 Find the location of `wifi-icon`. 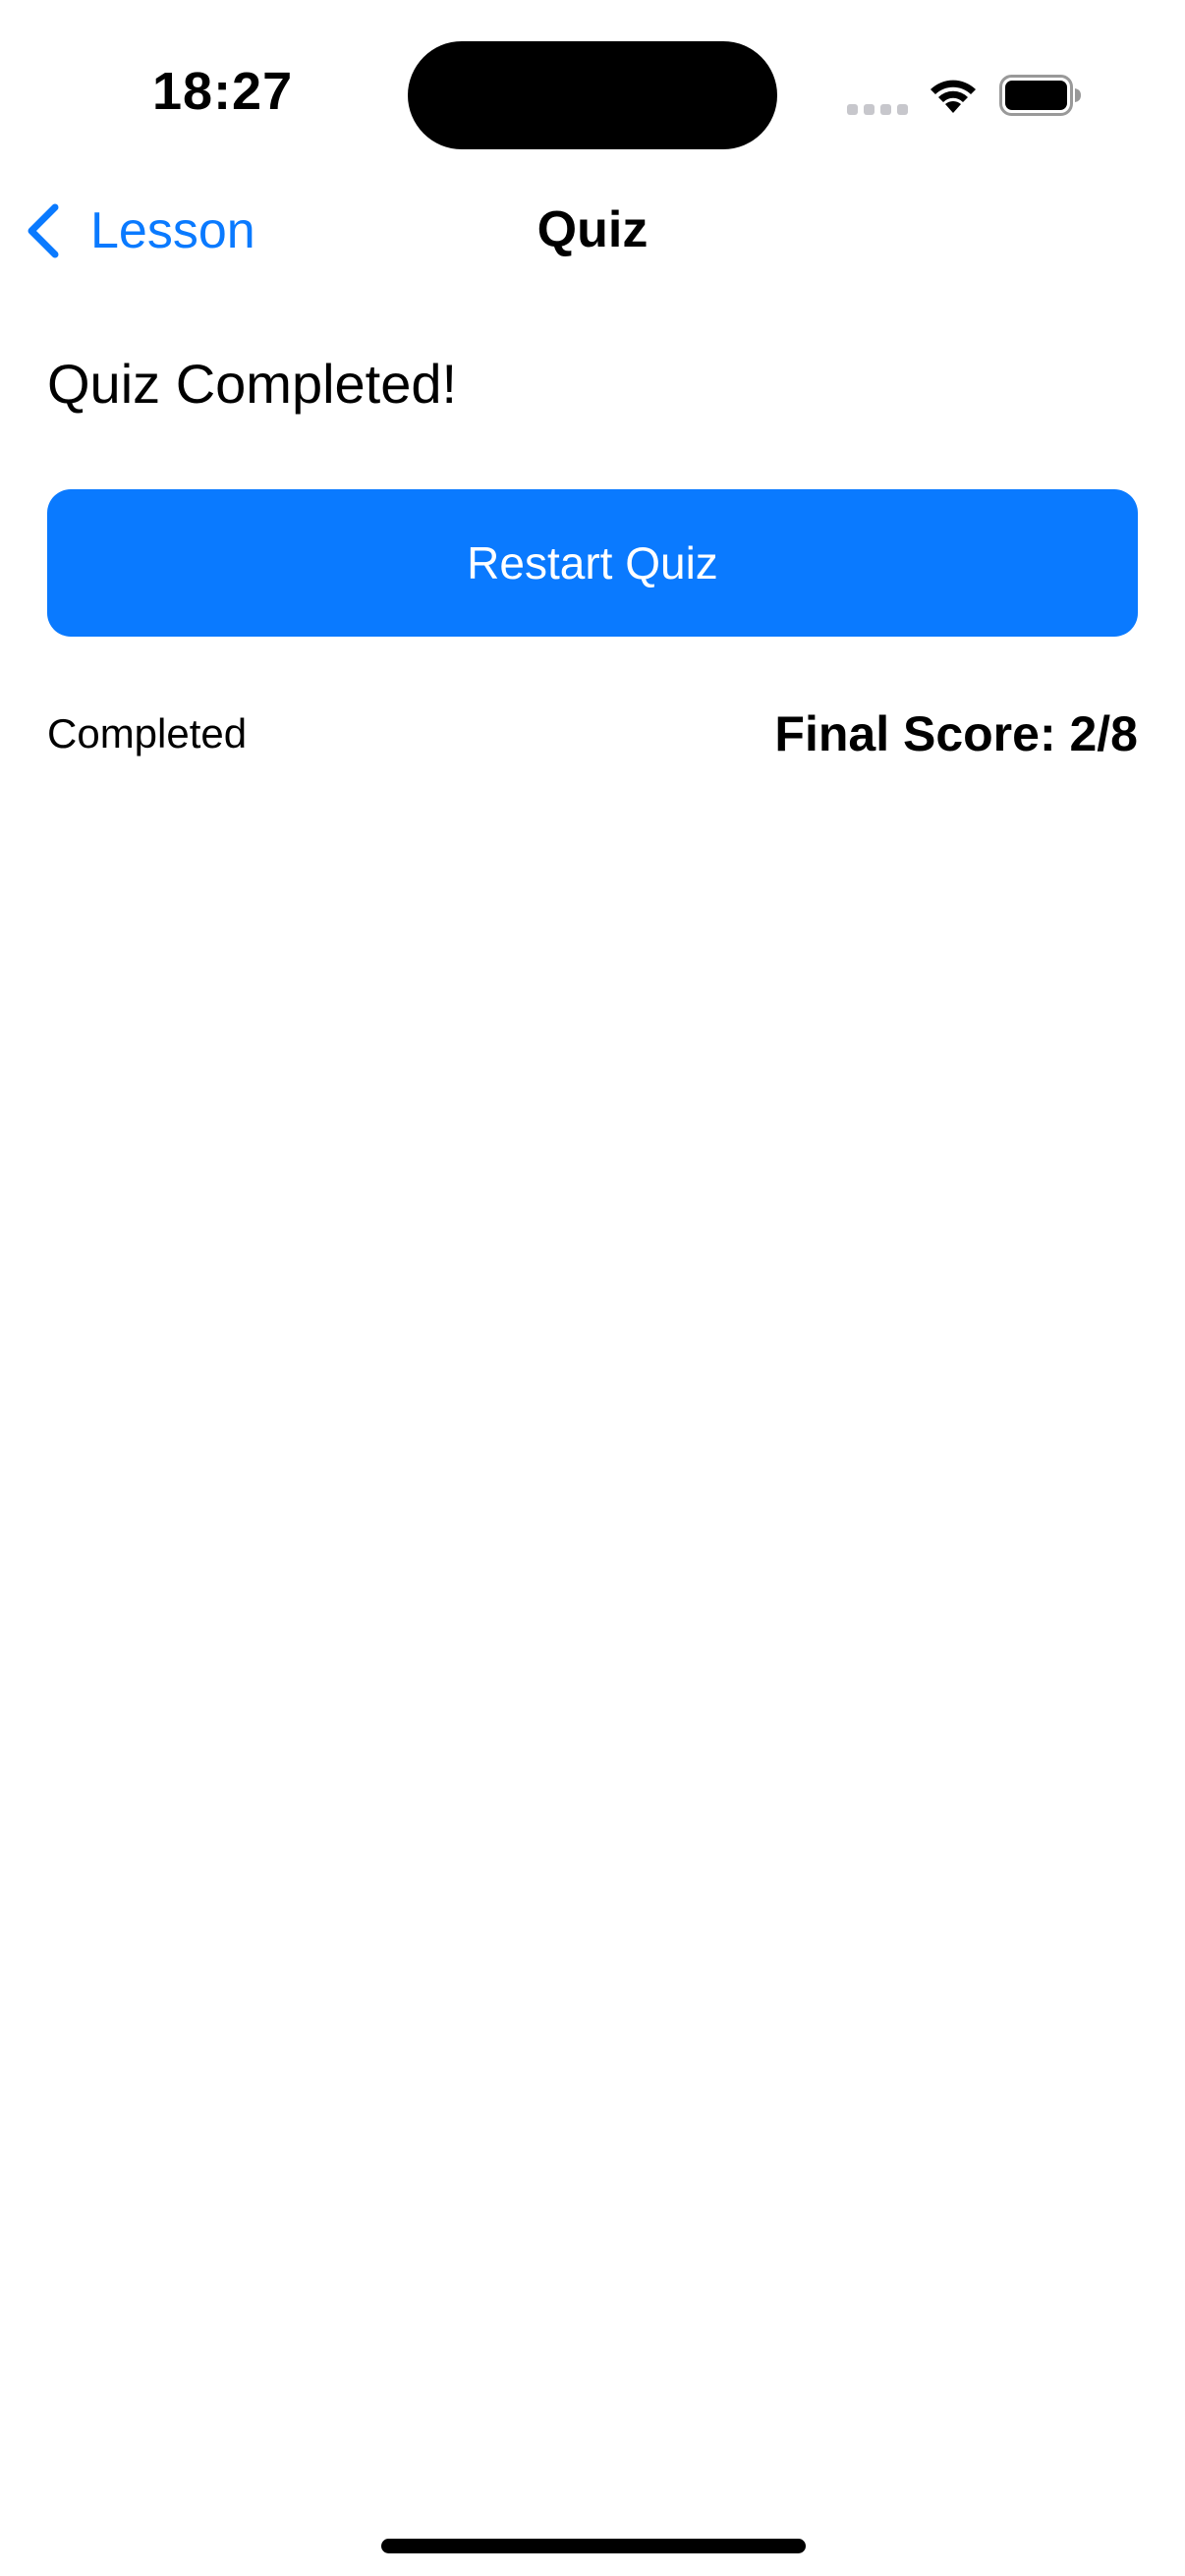

wifi-icon is located at coordinates (954, 96).